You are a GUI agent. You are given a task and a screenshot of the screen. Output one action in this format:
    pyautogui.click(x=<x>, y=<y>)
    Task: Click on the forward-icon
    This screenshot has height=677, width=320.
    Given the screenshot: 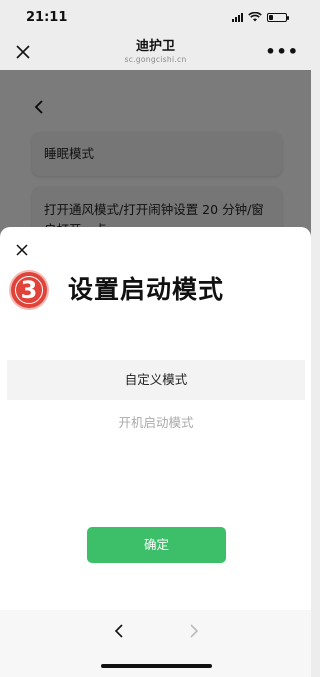 What is the action you would take?
    pyautogui.click(x=194, y=631)
    